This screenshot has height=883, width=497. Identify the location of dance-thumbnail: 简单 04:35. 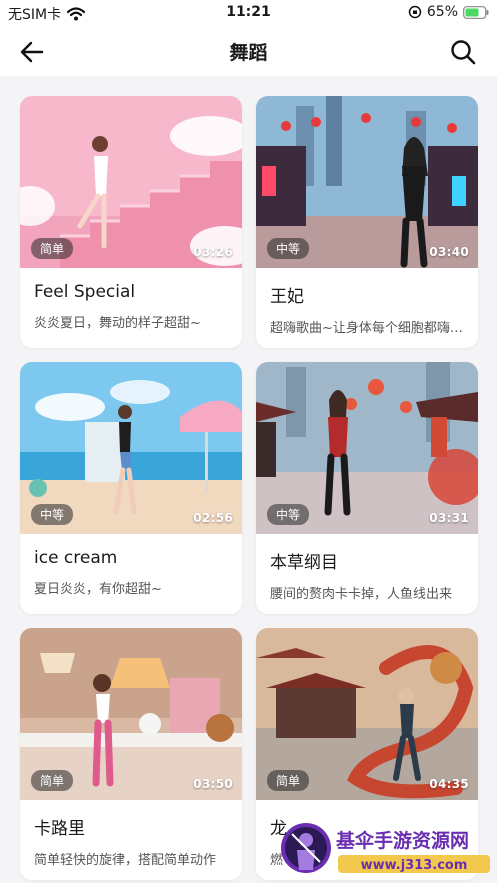
(367, 714).